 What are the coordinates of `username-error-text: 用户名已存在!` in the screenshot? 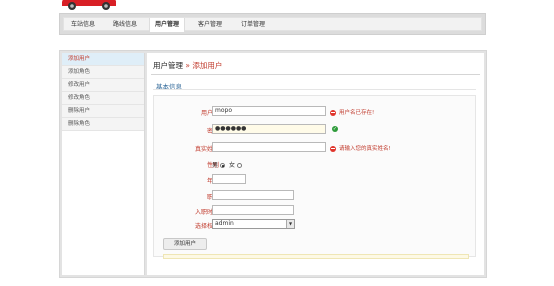 It's located at (357, 113).